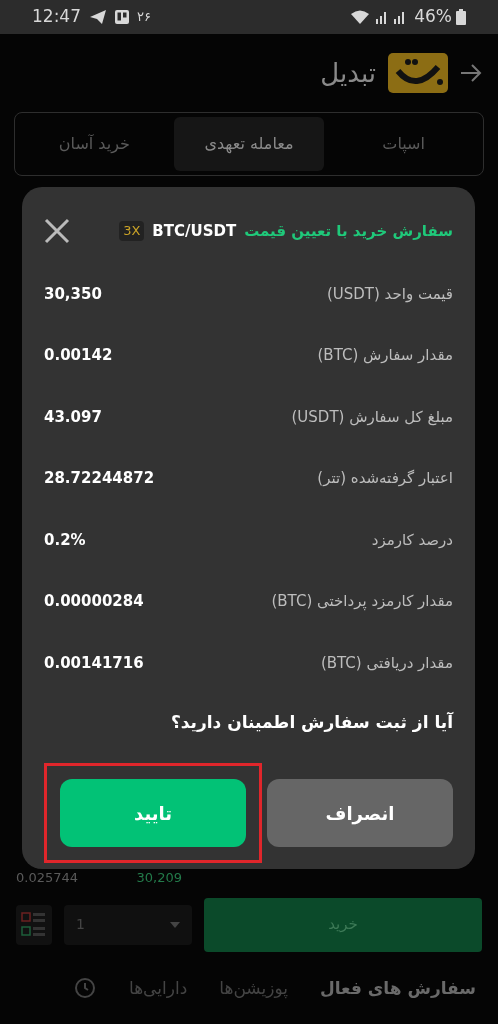  Describe the element at coordinates (471, 73) in the screenshot. I see `back-arrow-icon` at that location.